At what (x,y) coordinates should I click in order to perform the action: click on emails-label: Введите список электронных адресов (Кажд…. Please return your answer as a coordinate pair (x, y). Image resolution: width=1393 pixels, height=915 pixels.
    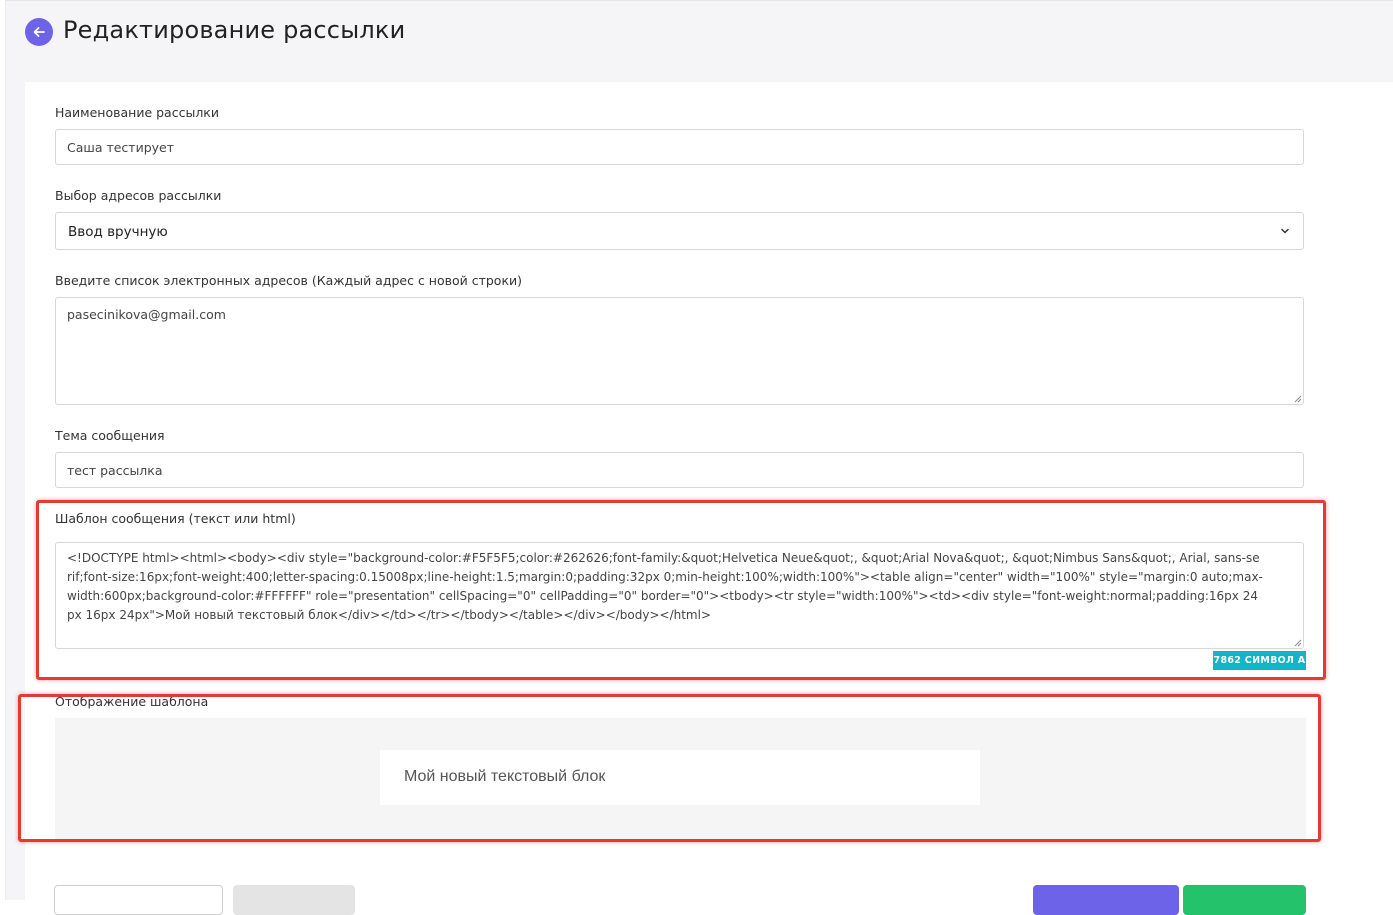
    Looking at the image, I should click on (289, 280).